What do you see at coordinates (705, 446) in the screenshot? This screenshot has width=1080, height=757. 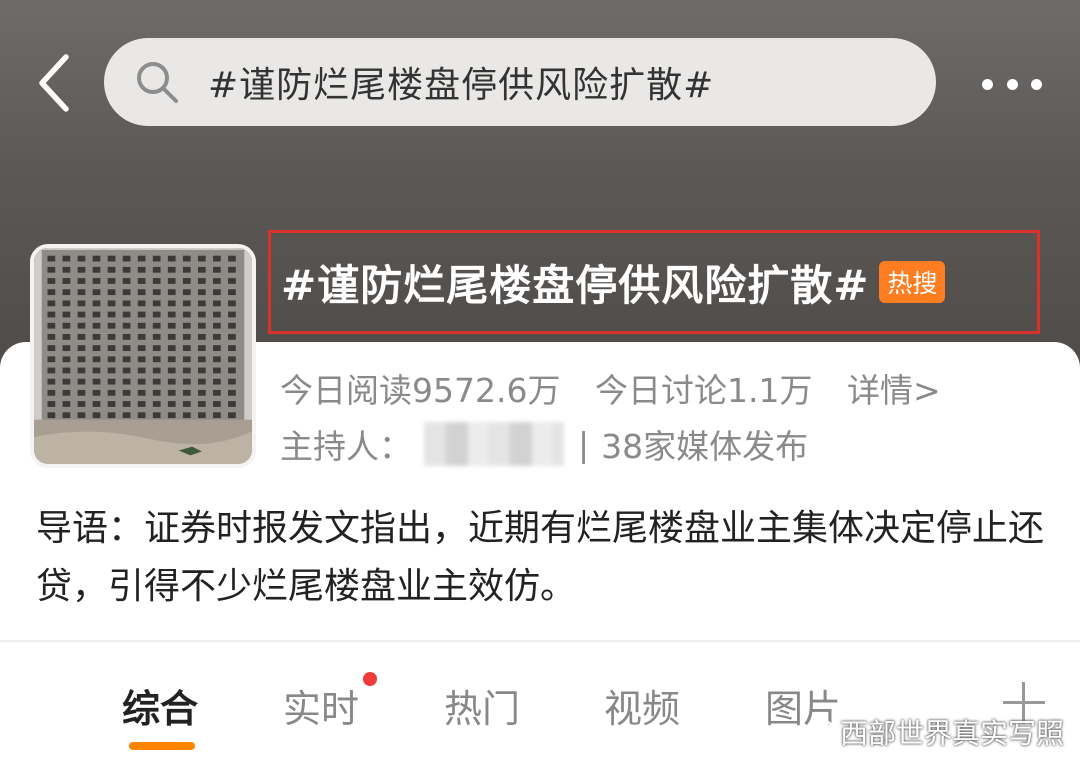 I see `media-count: 38家媒体发布` at bounding box center [705, 446].